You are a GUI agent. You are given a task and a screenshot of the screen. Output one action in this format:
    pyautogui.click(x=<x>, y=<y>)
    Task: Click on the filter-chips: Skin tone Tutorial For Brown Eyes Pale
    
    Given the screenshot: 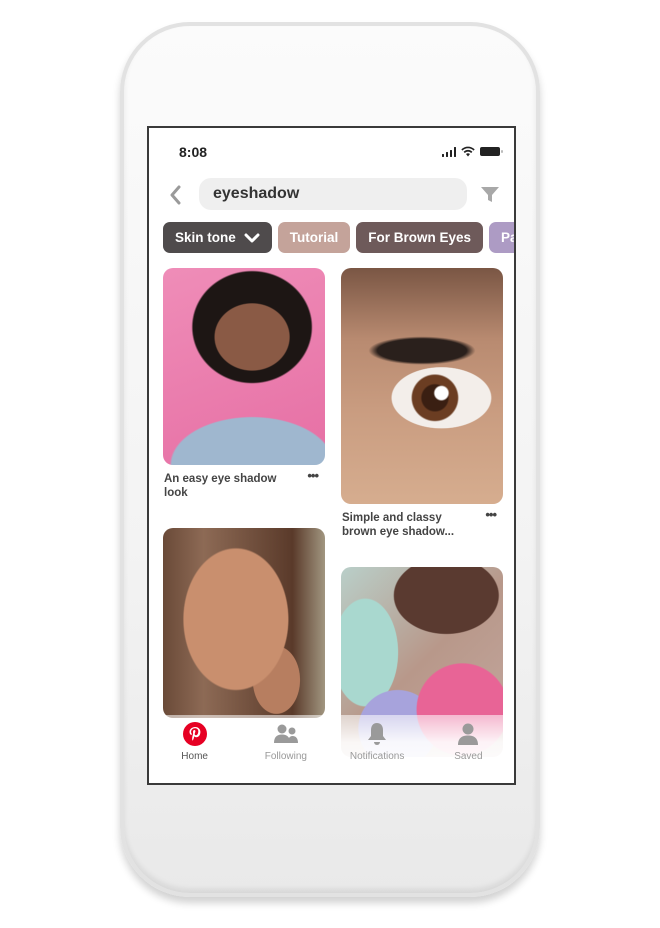 What is the action you would take?
    pyautogui.click(x=339, y=237)
    